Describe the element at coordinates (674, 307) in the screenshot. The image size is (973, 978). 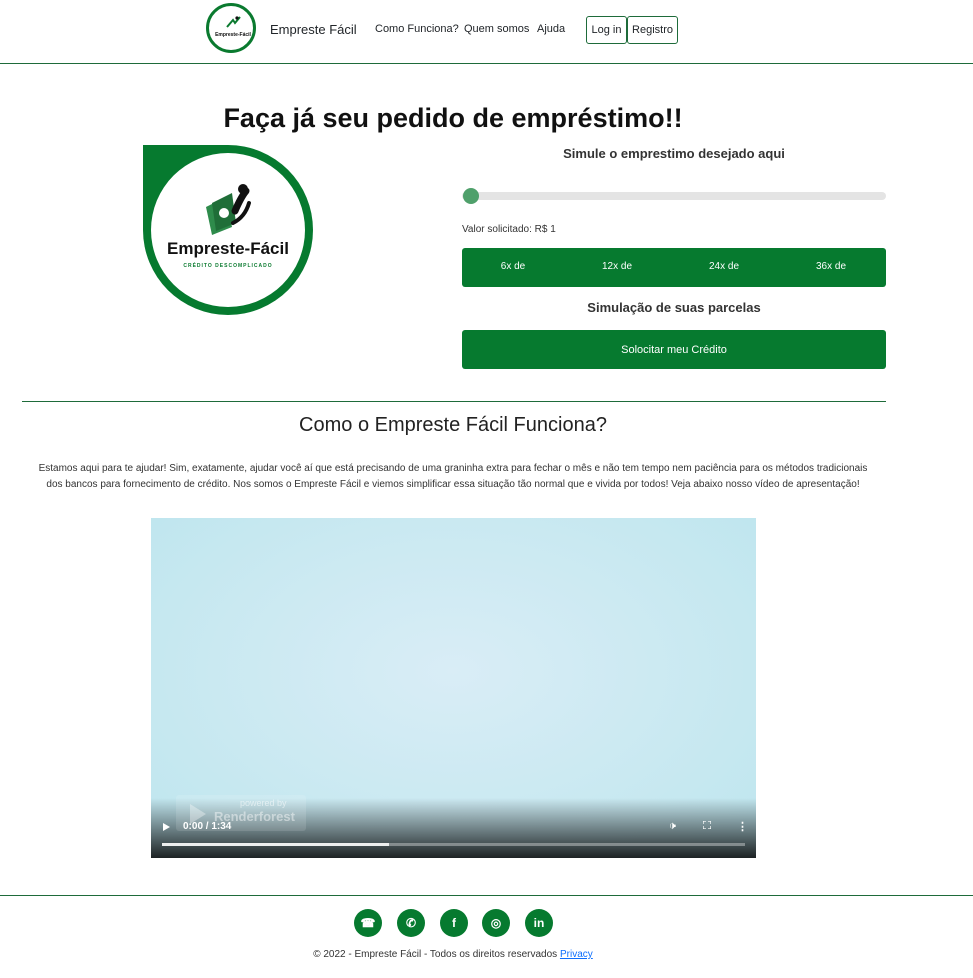
I see `installments-title: Simulação de suas parcelas` at that location.